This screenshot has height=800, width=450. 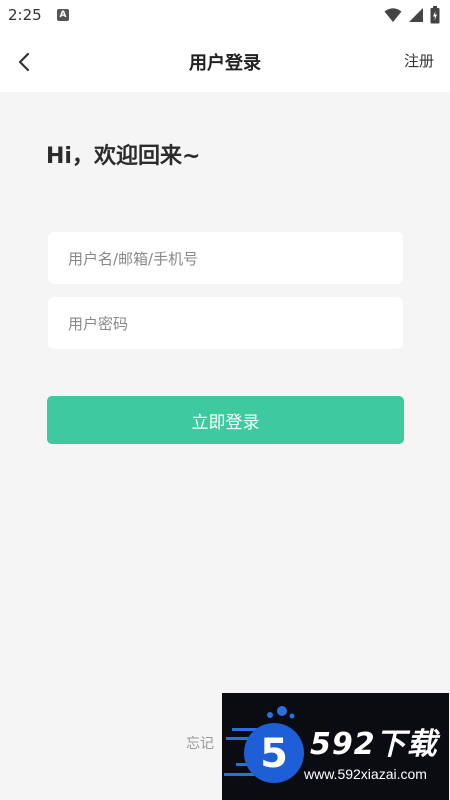 I want to click on status-icons, so click(x=412, y=15).